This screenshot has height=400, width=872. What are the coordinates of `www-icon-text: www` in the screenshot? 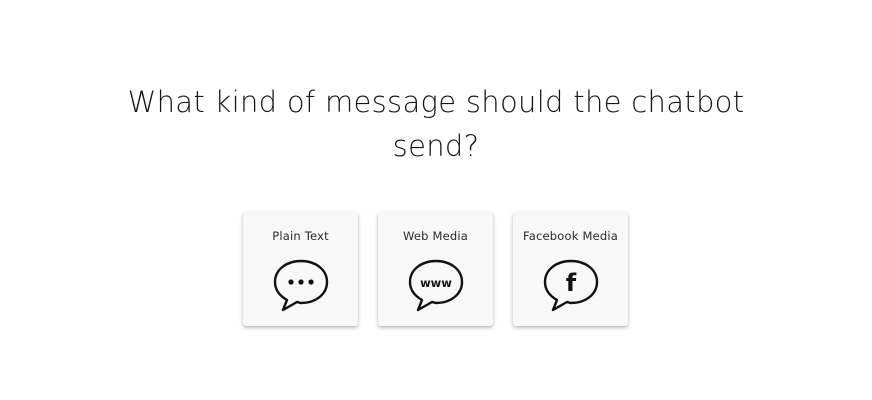 It's located at (436, 283).